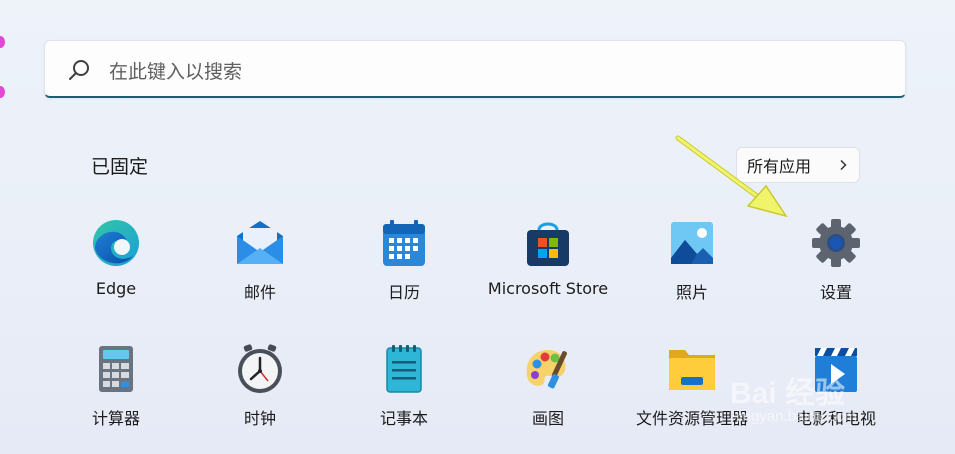 The image size is (955, 454). I want to click on chevron-right-icon, so click(843, 165).